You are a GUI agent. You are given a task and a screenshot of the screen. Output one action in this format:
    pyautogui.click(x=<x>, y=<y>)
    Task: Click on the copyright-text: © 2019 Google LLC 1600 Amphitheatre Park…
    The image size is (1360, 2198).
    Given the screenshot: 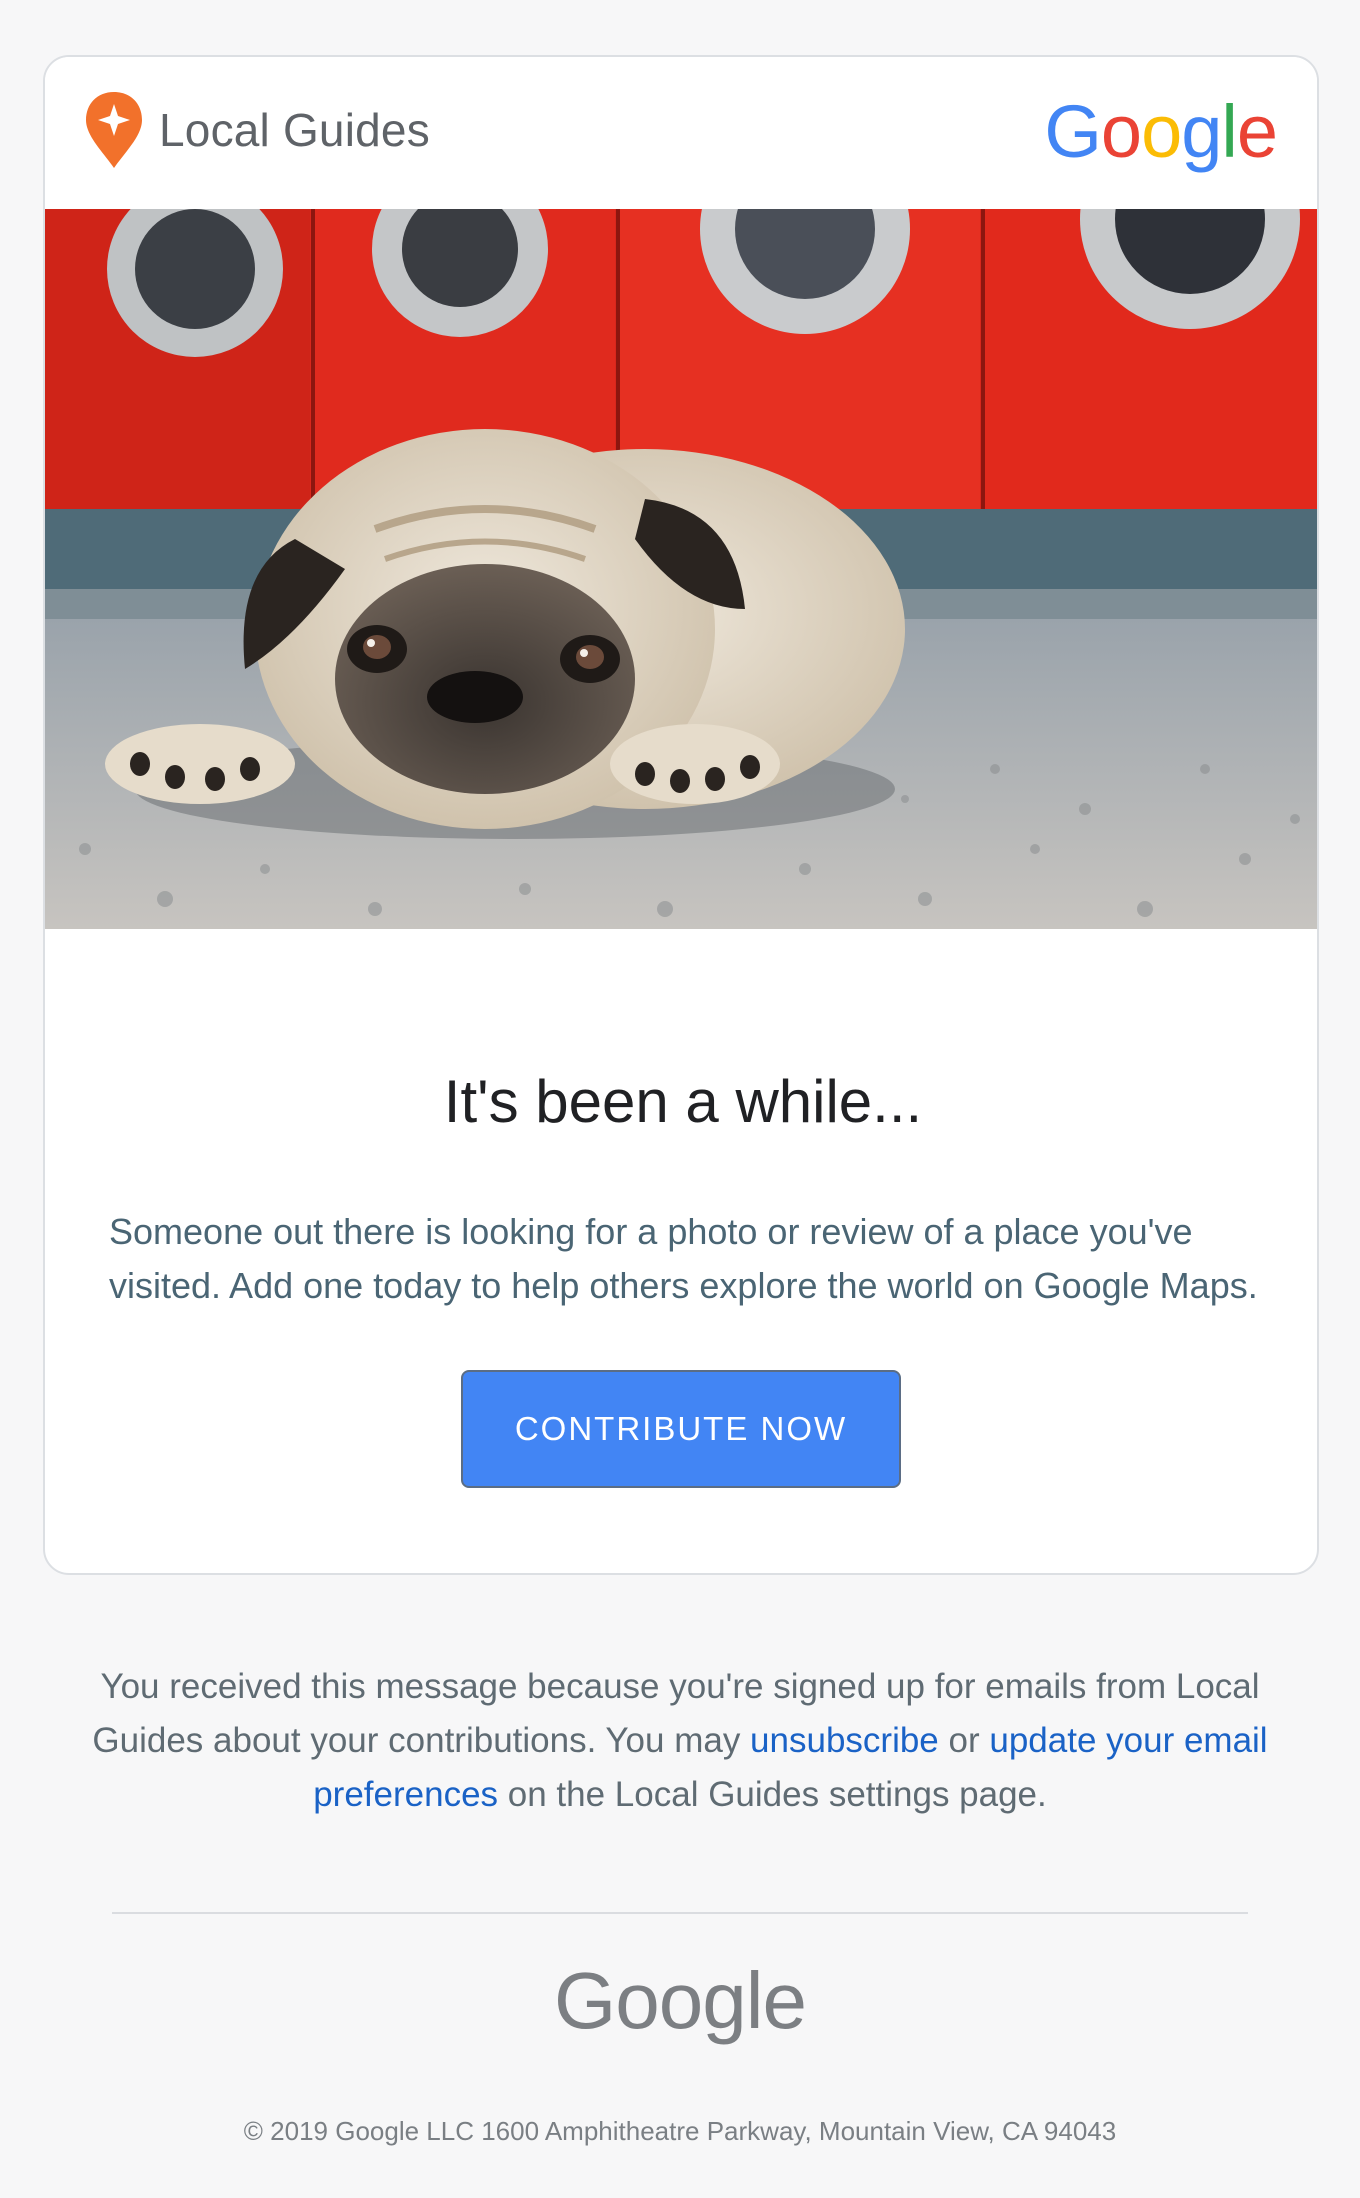 What is the action you would take?
    pyautogui.click(x=680, y=2131)
    